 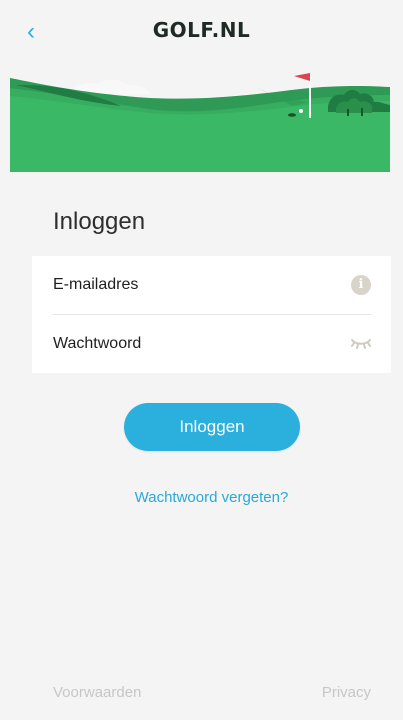 I want to click on login-form: E-mailadres i Wachtwoord, so click(x=211, y=314).